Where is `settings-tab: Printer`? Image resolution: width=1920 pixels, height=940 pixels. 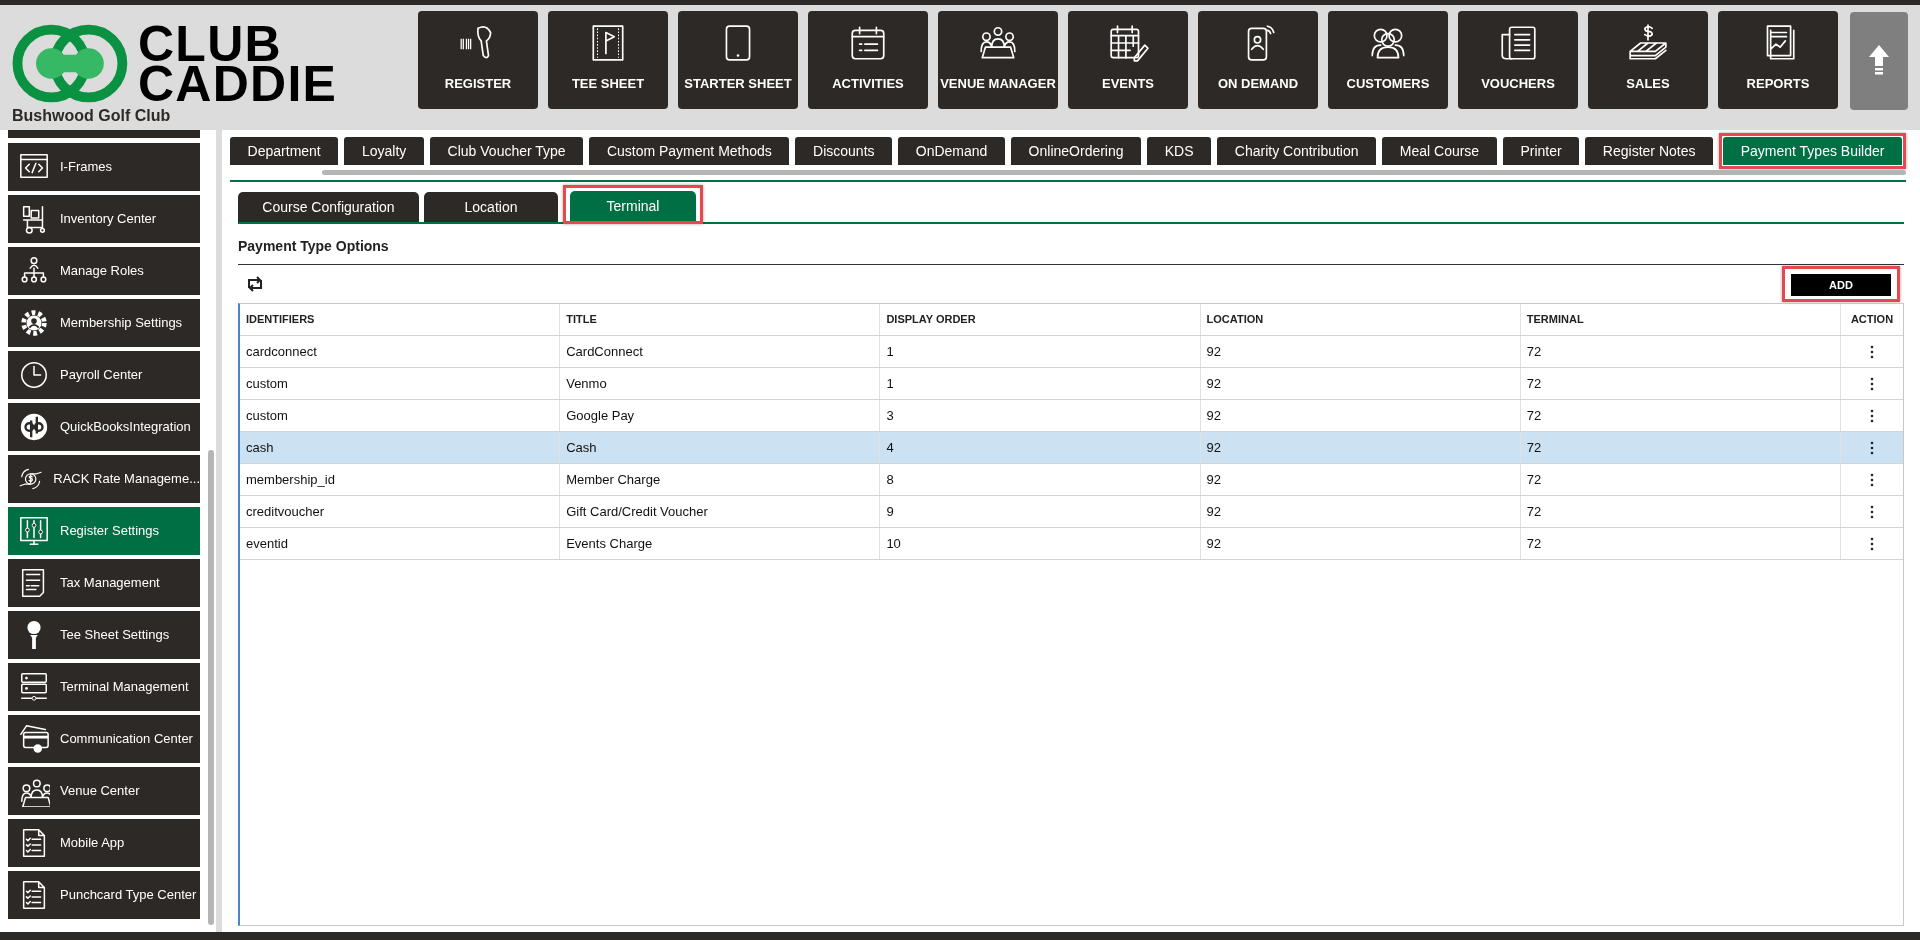
settings-tab: Printer is located at coordinates (1541, 151).